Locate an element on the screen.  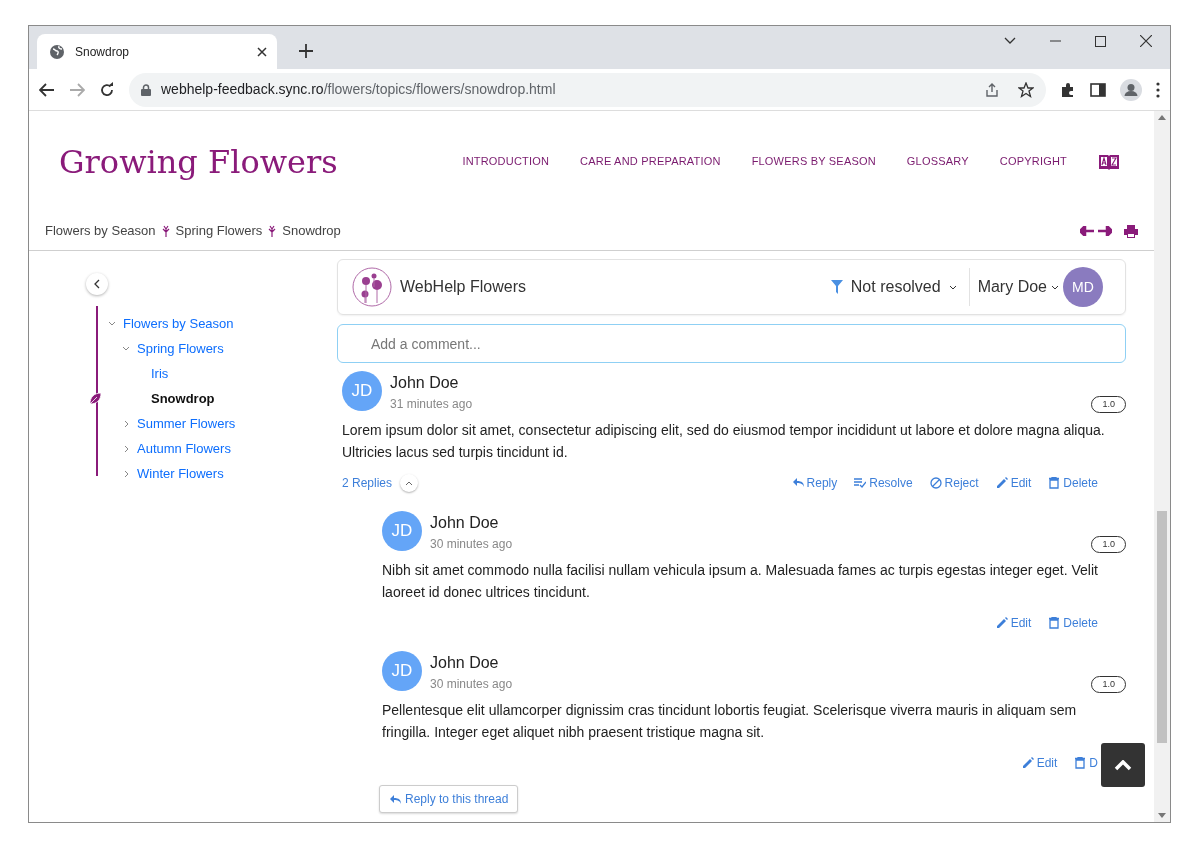
breadcrumb-link: Flowers by Season is located at coordinates (100, 231).